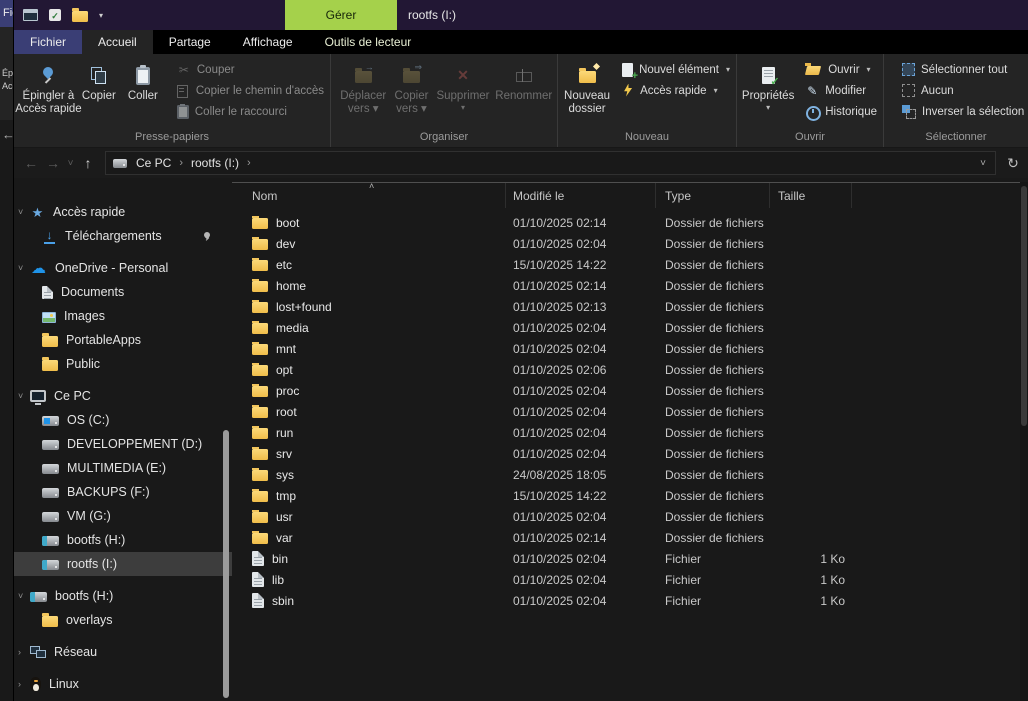 This screenshot has width=1028, height=701. What do you see at coordinates (226, 564) in the screenshot?
I see `sidebar-scrollbar` at bounding box center [226, 564].